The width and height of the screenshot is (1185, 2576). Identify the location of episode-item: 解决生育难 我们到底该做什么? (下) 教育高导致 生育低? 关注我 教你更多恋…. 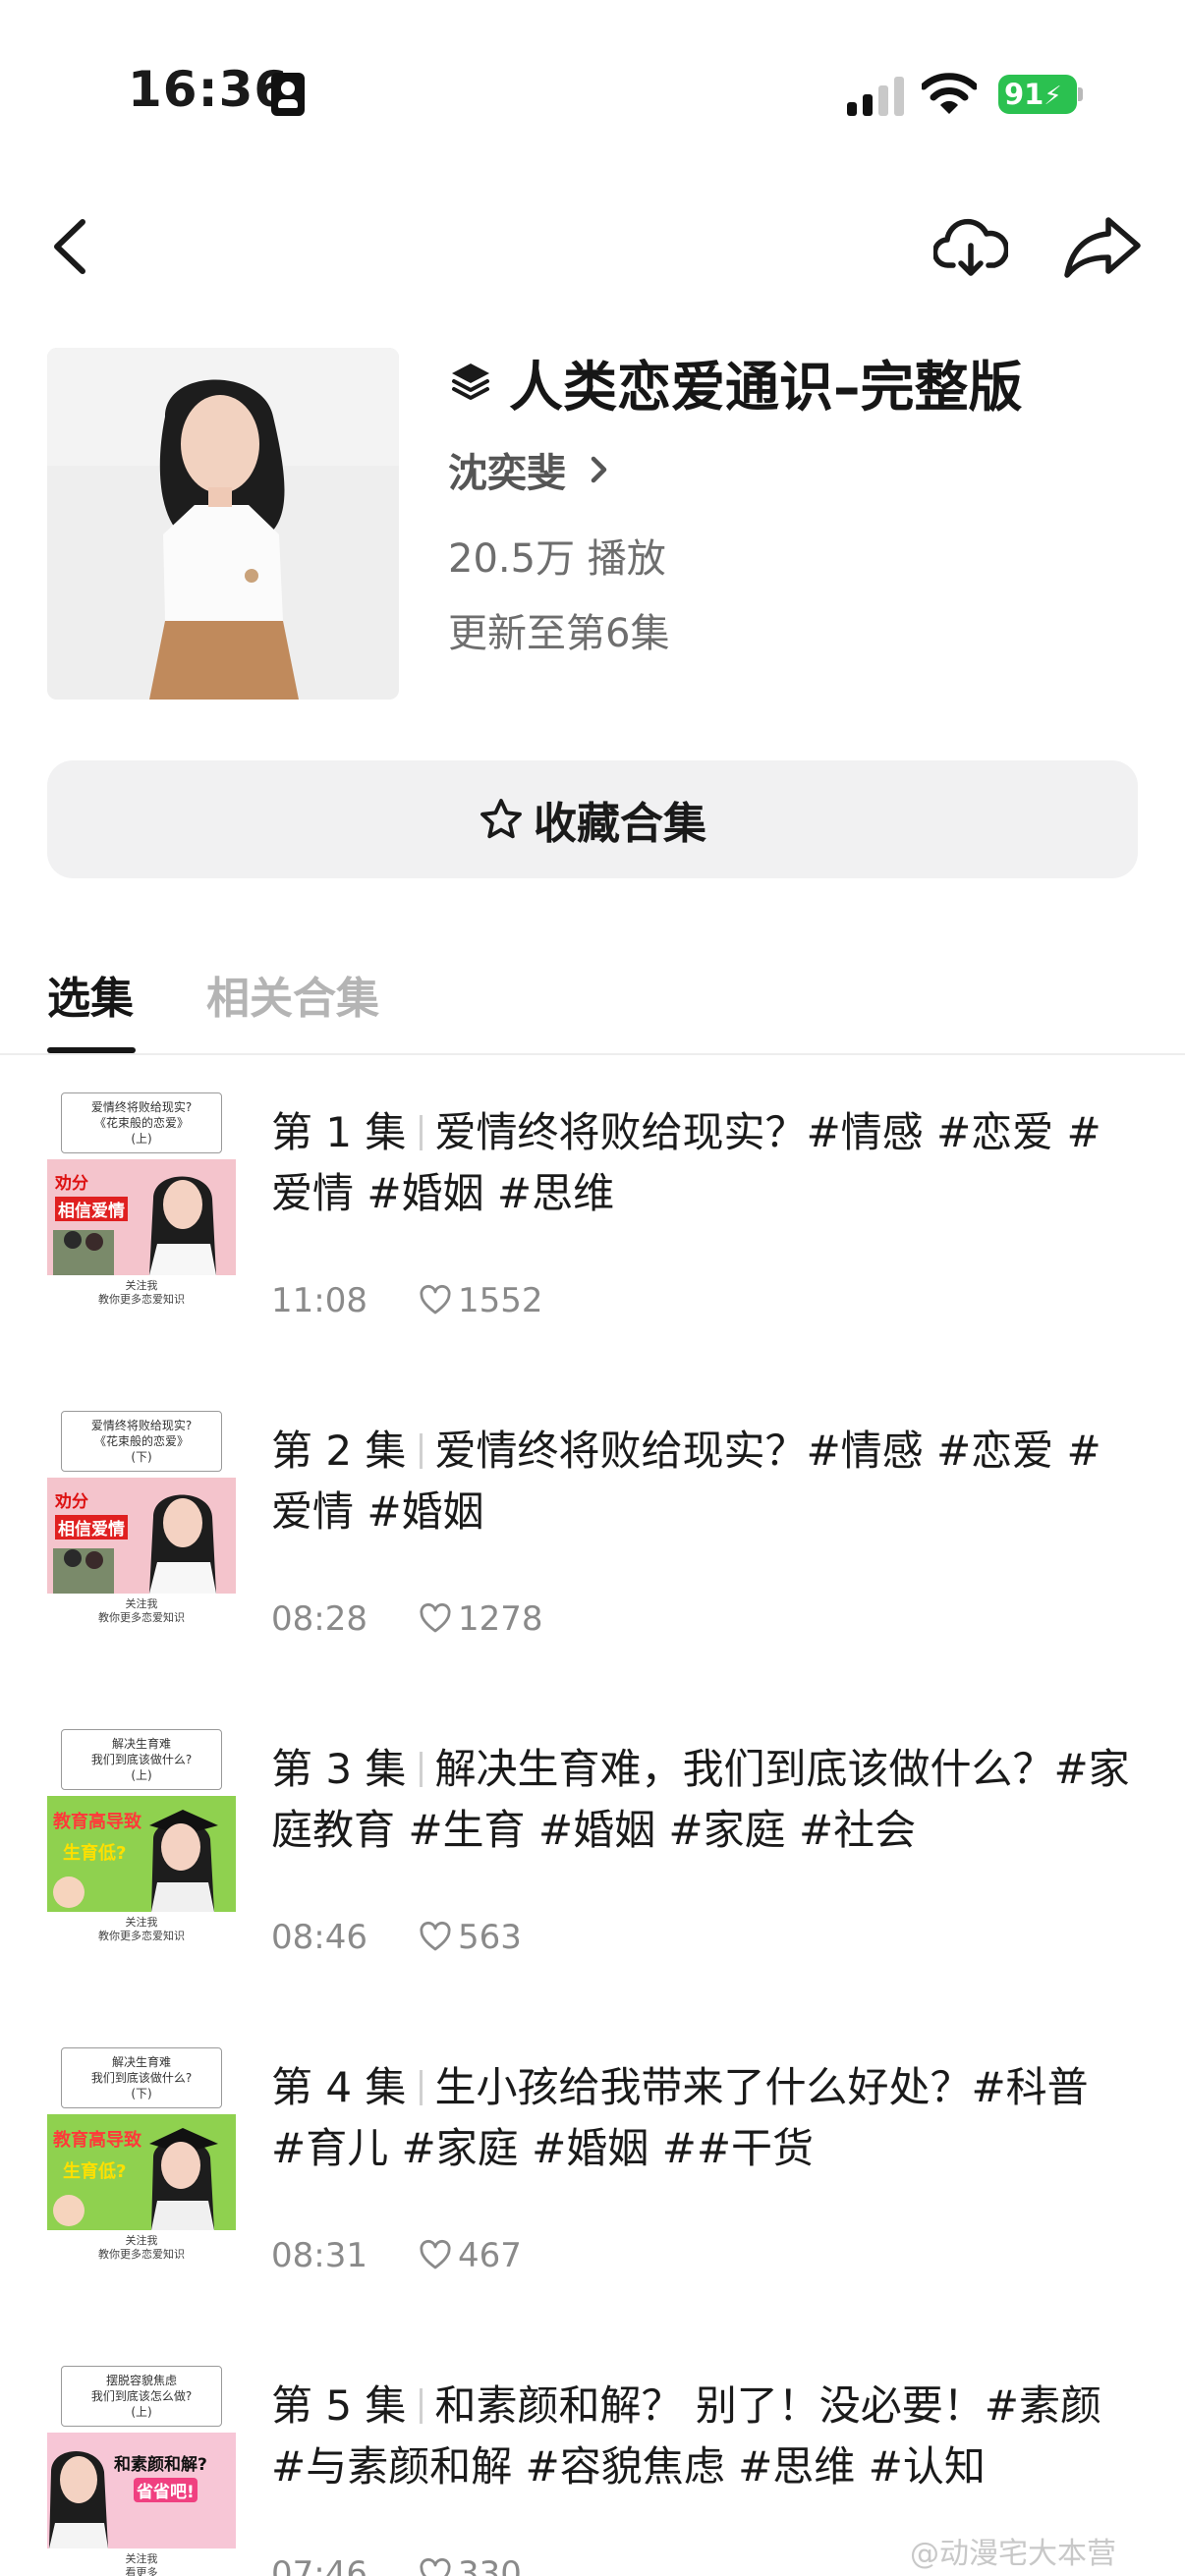
(592, 2191).